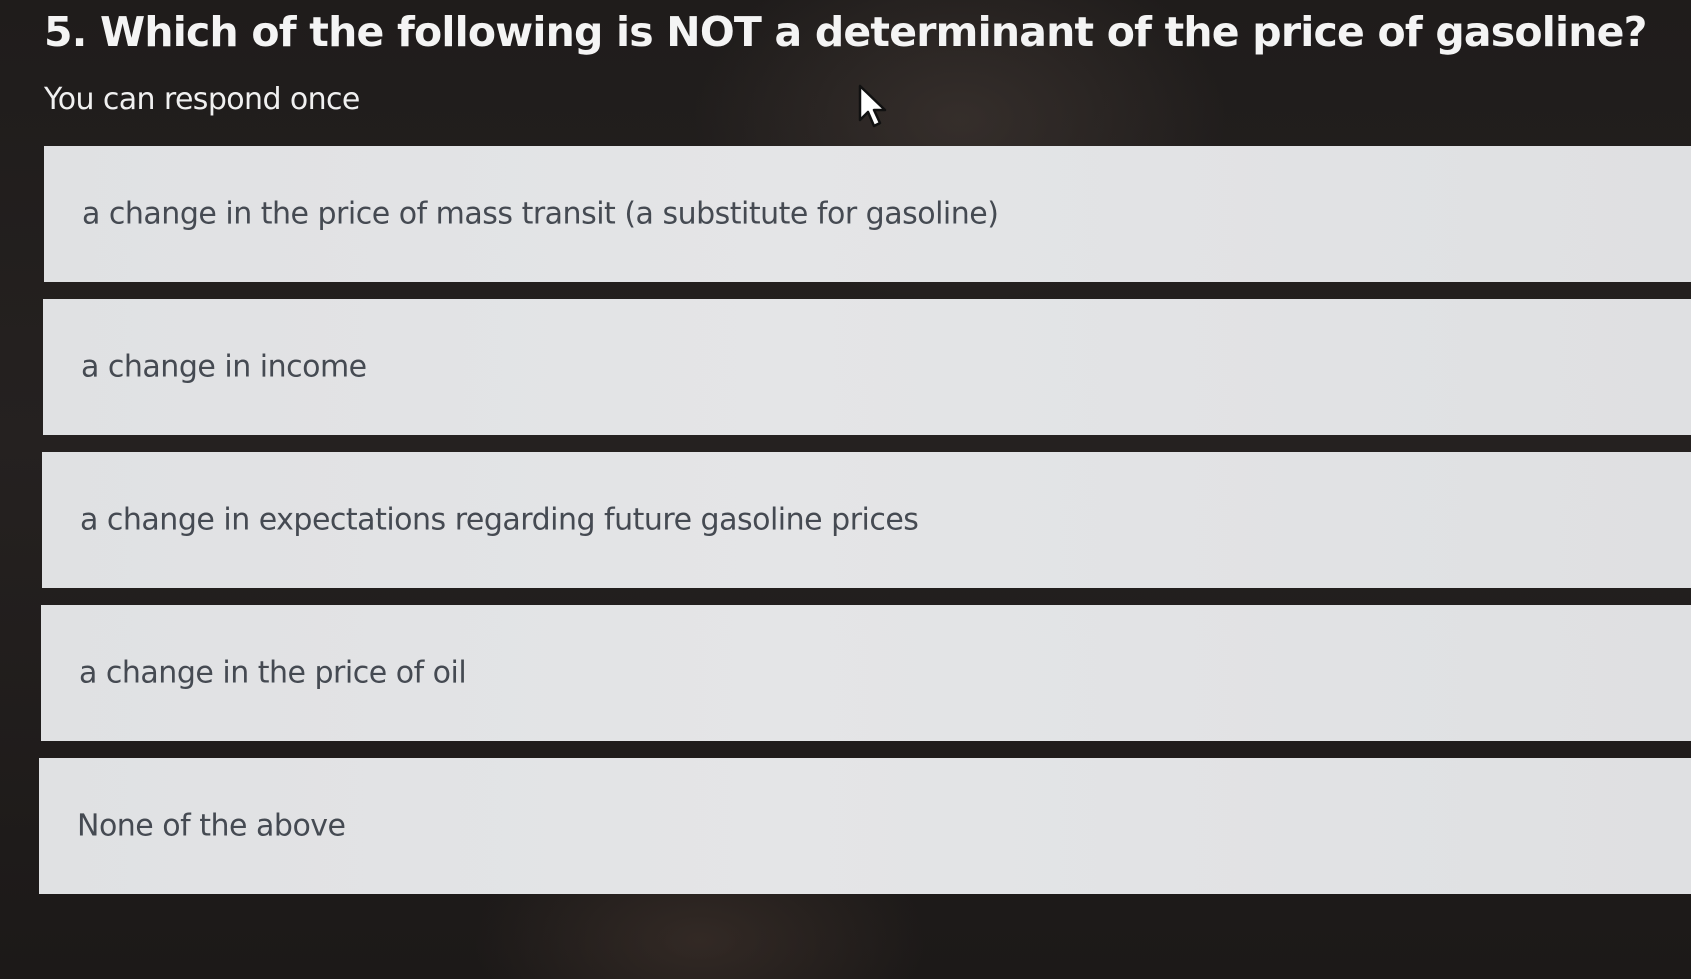  Describe the element at coordinates (224, 367) in the screenshot. I see `answer-option-label: a change in income` at that location.